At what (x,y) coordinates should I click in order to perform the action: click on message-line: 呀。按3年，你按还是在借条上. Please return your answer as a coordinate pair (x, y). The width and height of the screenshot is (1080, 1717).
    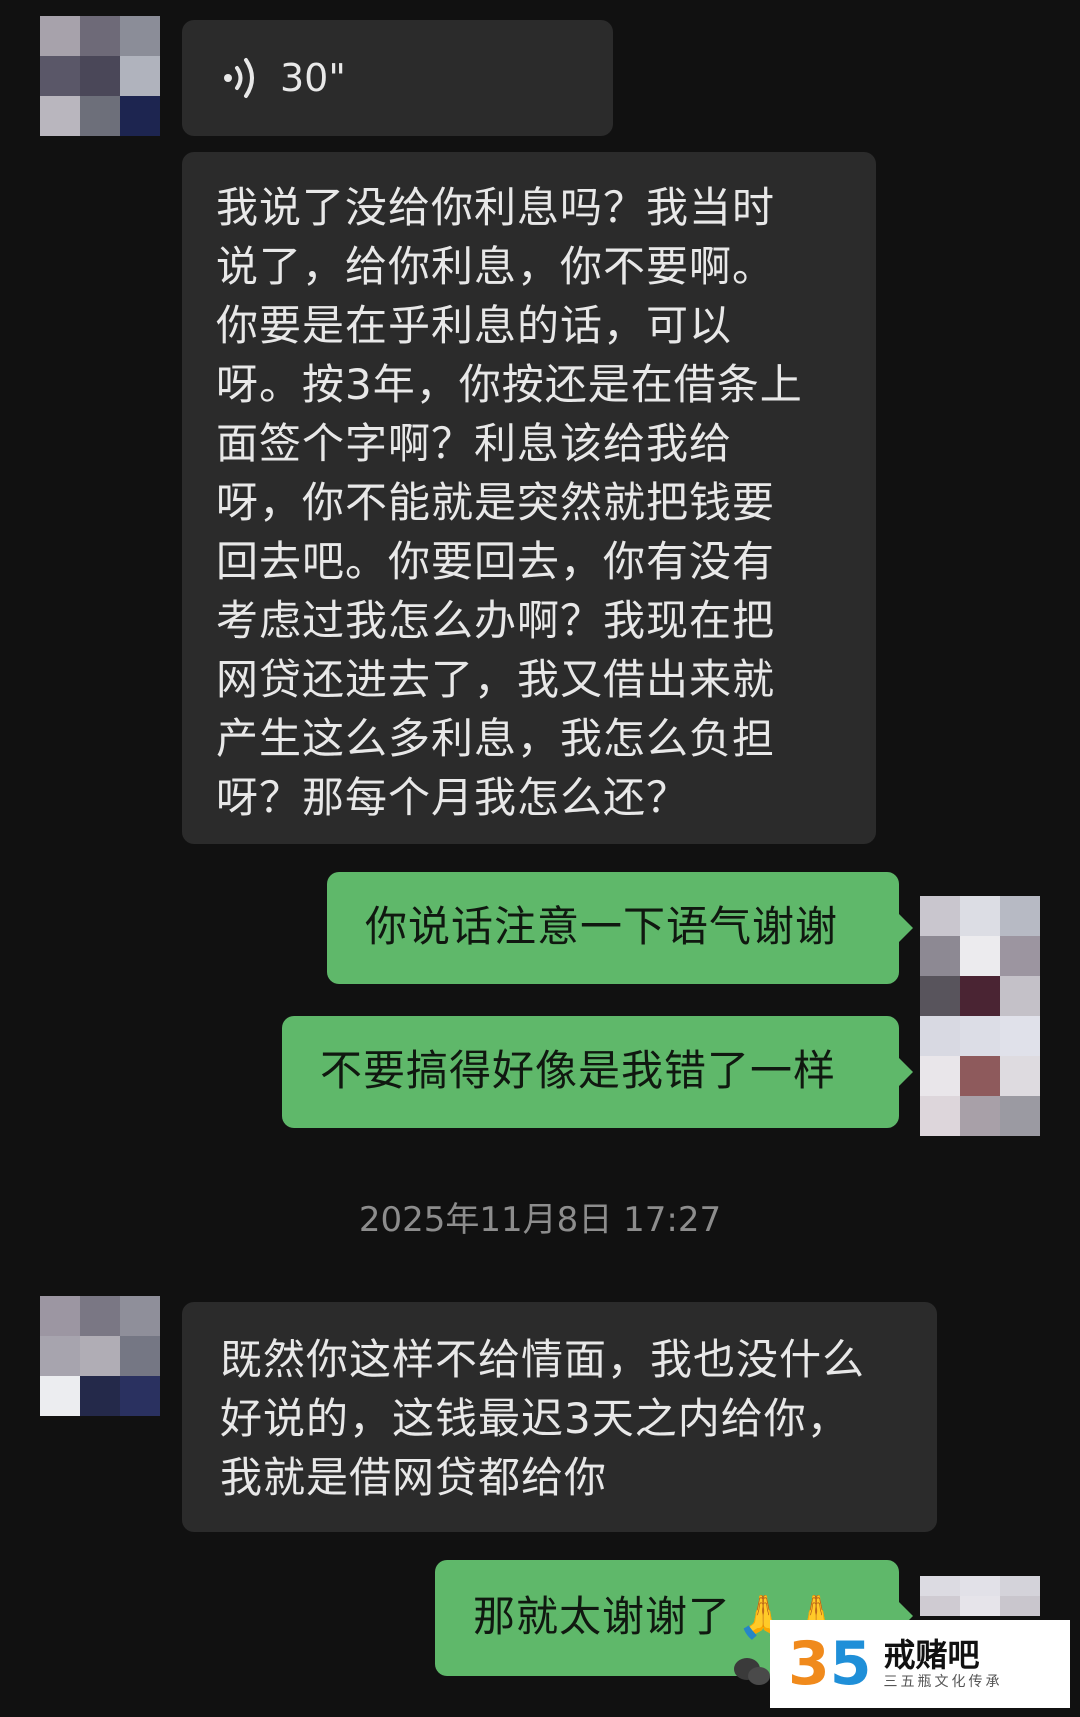
    Looking at the image, I should click on (509, 384).